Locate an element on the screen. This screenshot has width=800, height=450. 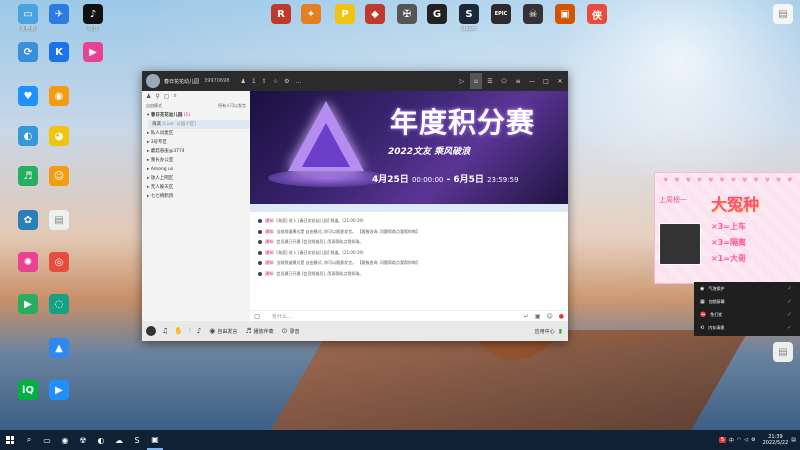
minimize-button: — is located at coordinates (532, 81).